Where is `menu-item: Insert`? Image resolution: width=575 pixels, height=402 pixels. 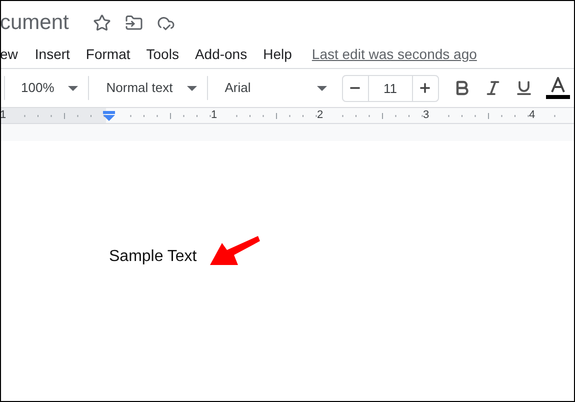 menu-item: Insert is located at coordinates (52, 54).